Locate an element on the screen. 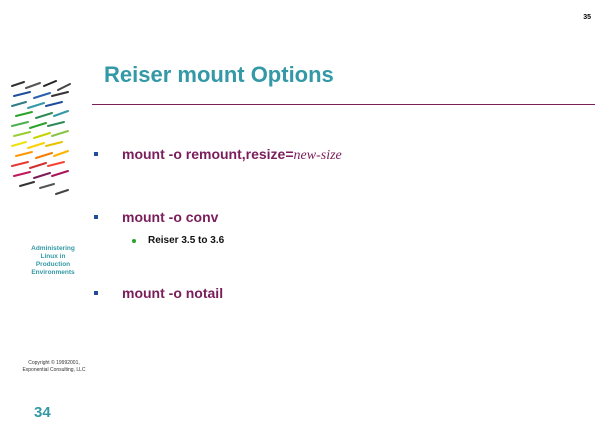 The width and height of the screenshot is (595, 445). copyright-line: Exponential Consulting, LLC is located at coordinates (54, 370).